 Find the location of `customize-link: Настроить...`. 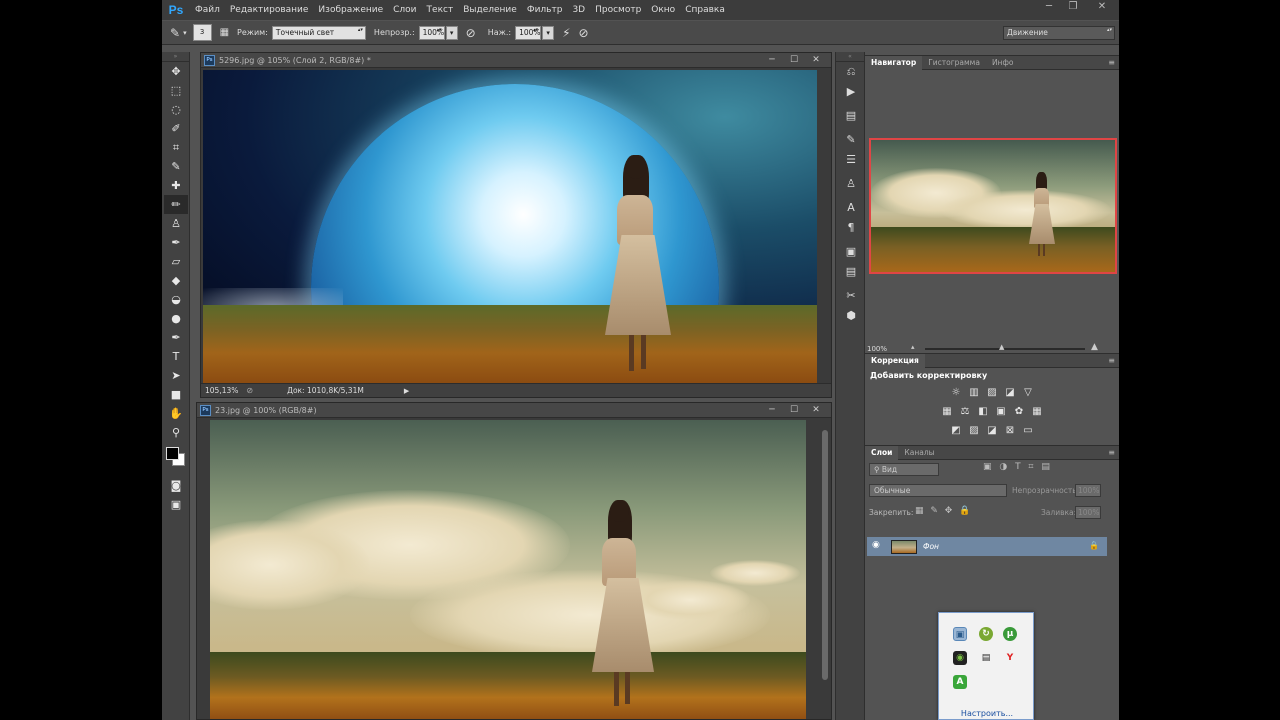

customize-link: Настроить... is located at coordinates (987, 713).